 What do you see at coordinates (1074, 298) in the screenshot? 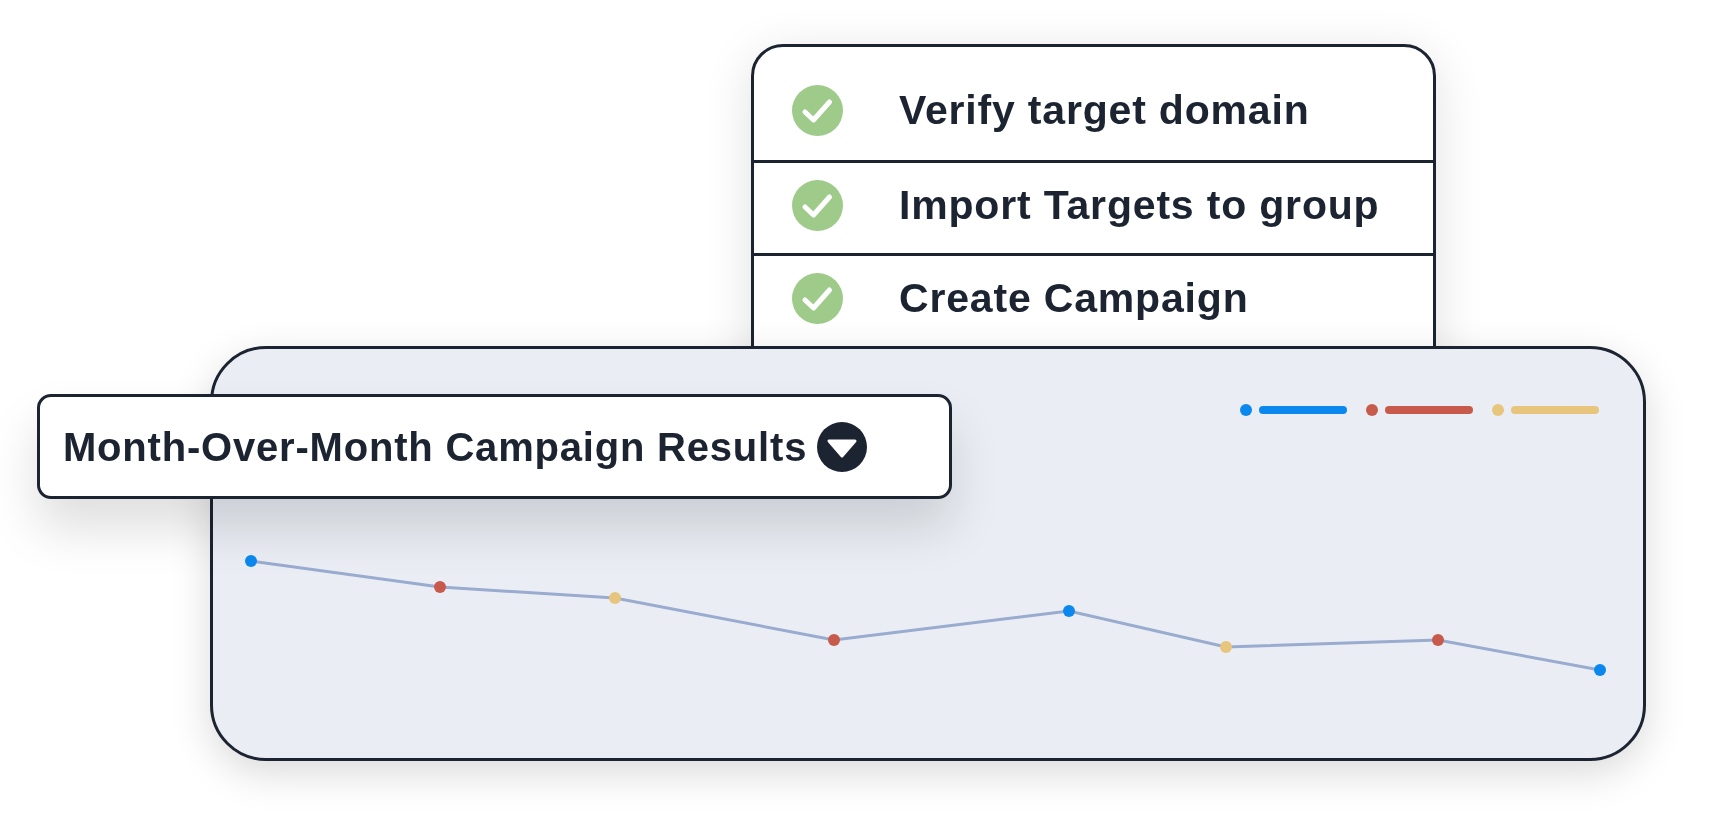
I see `checklist-item-label: Create Campaign` at bounding box center [1074, 298].